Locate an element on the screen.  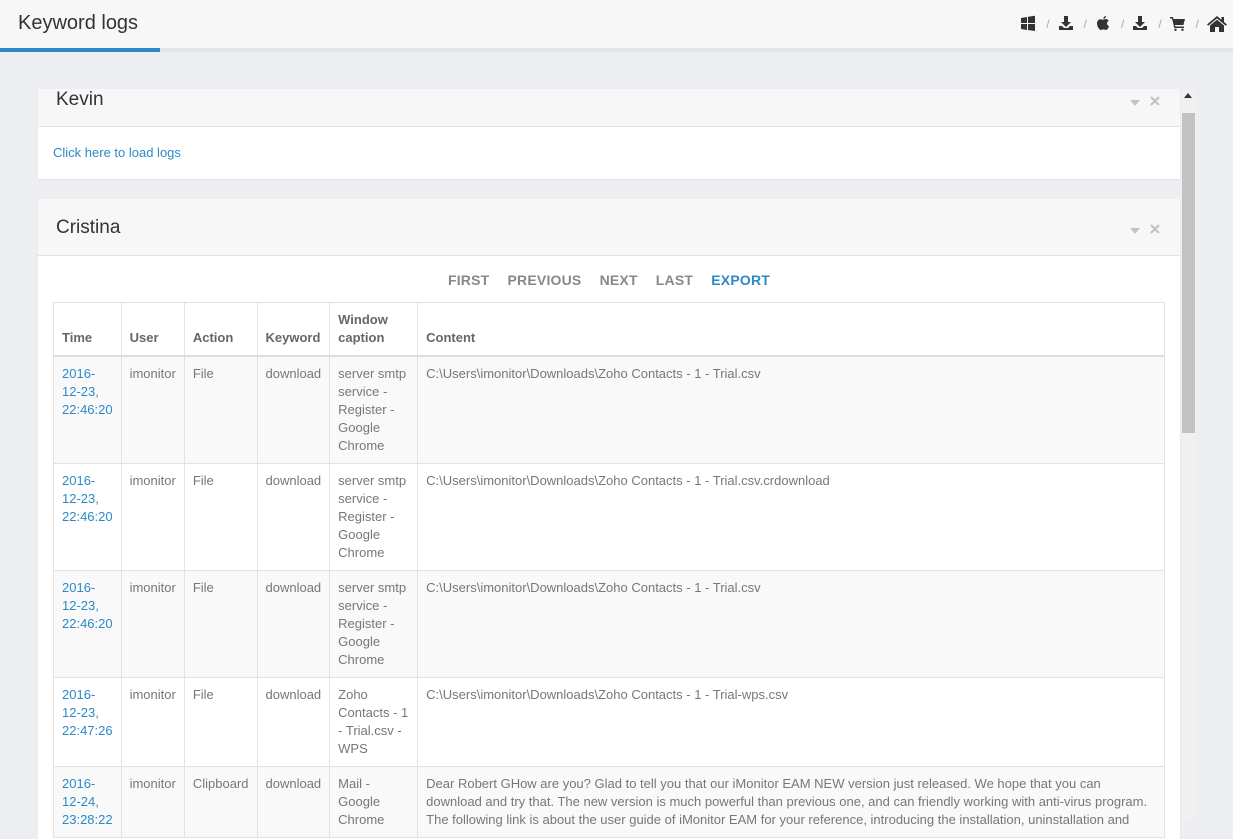
panel-title: Cristina is located at coordinates (88, 227).